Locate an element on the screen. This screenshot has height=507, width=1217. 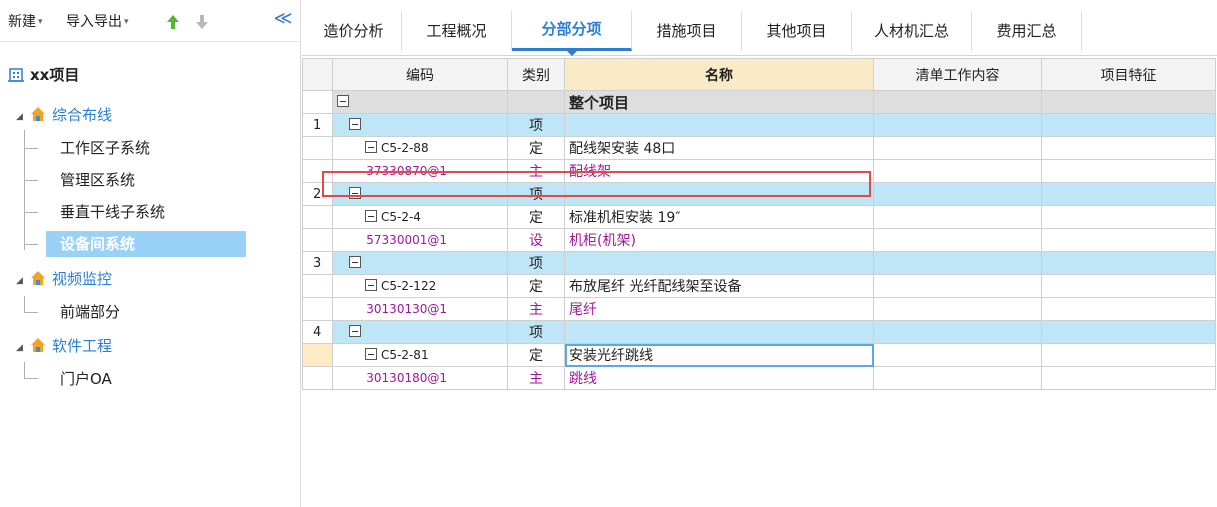
name-cell: 整个项目 is located at coordinates (719, 102).